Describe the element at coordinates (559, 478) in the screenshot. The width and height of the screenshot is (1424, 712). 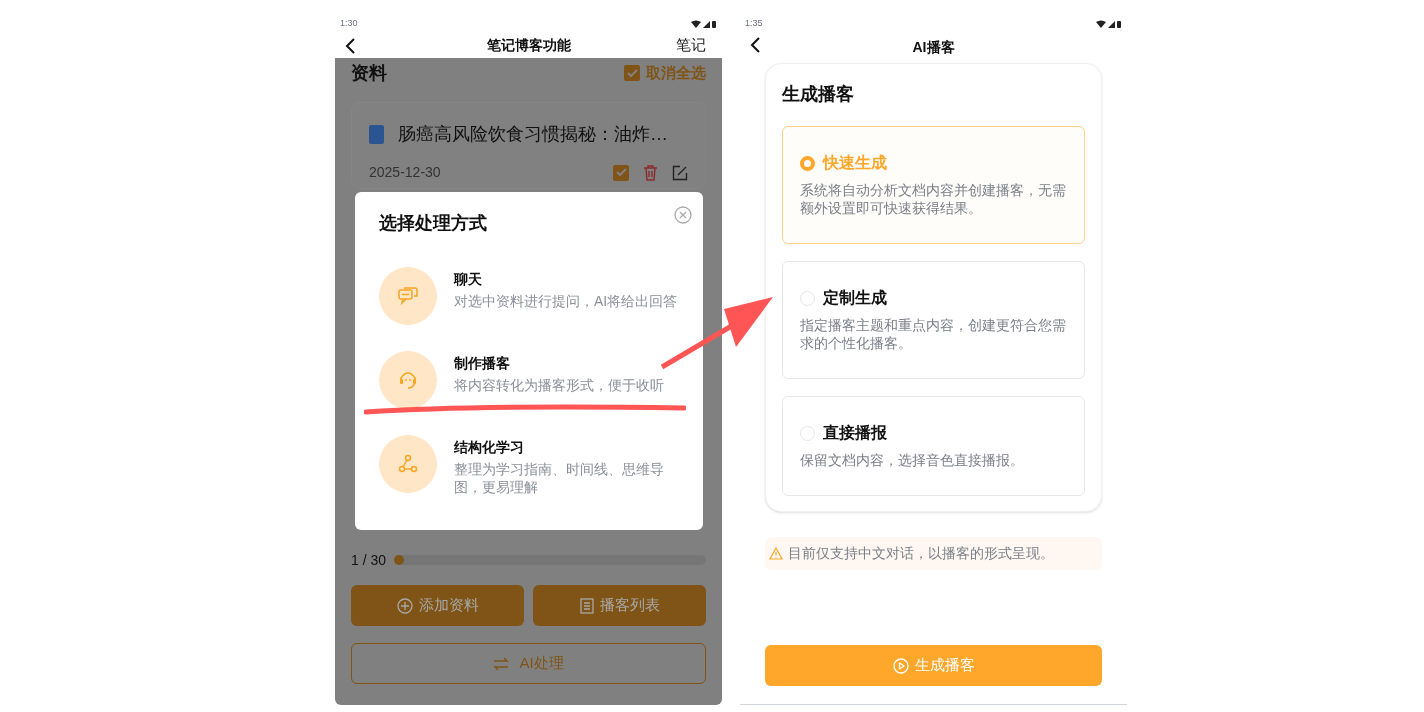
I see `option-description: 整理为学习指南、时间线、思维导图，更易理解` at that location.